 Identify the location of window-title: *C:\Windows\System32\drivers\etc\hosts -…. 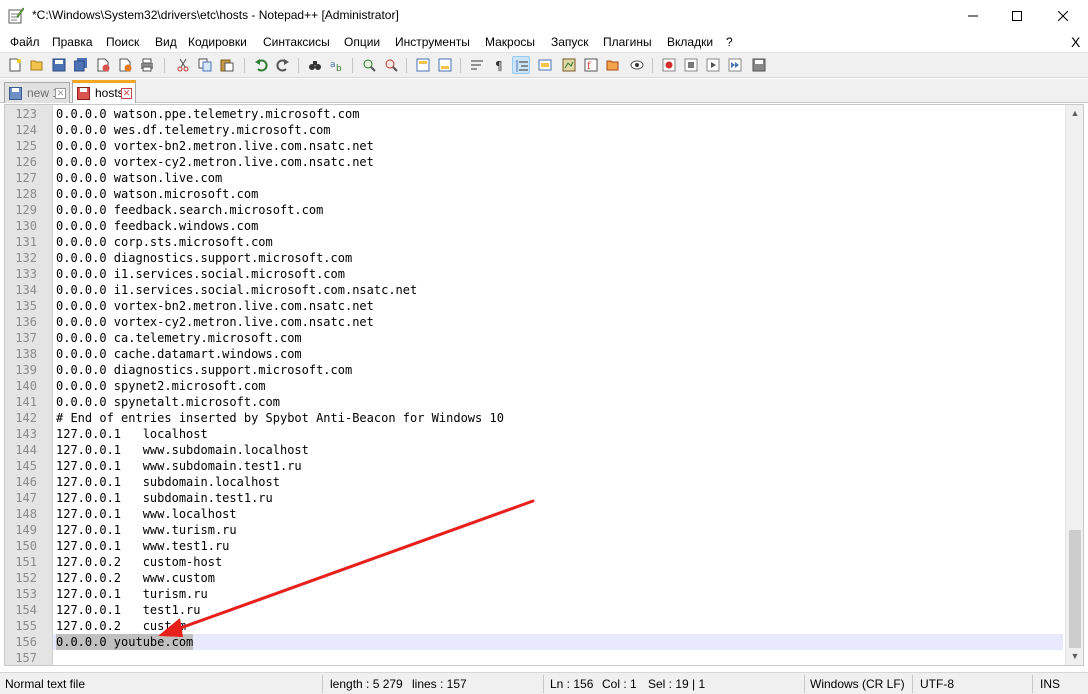
(215, 15).